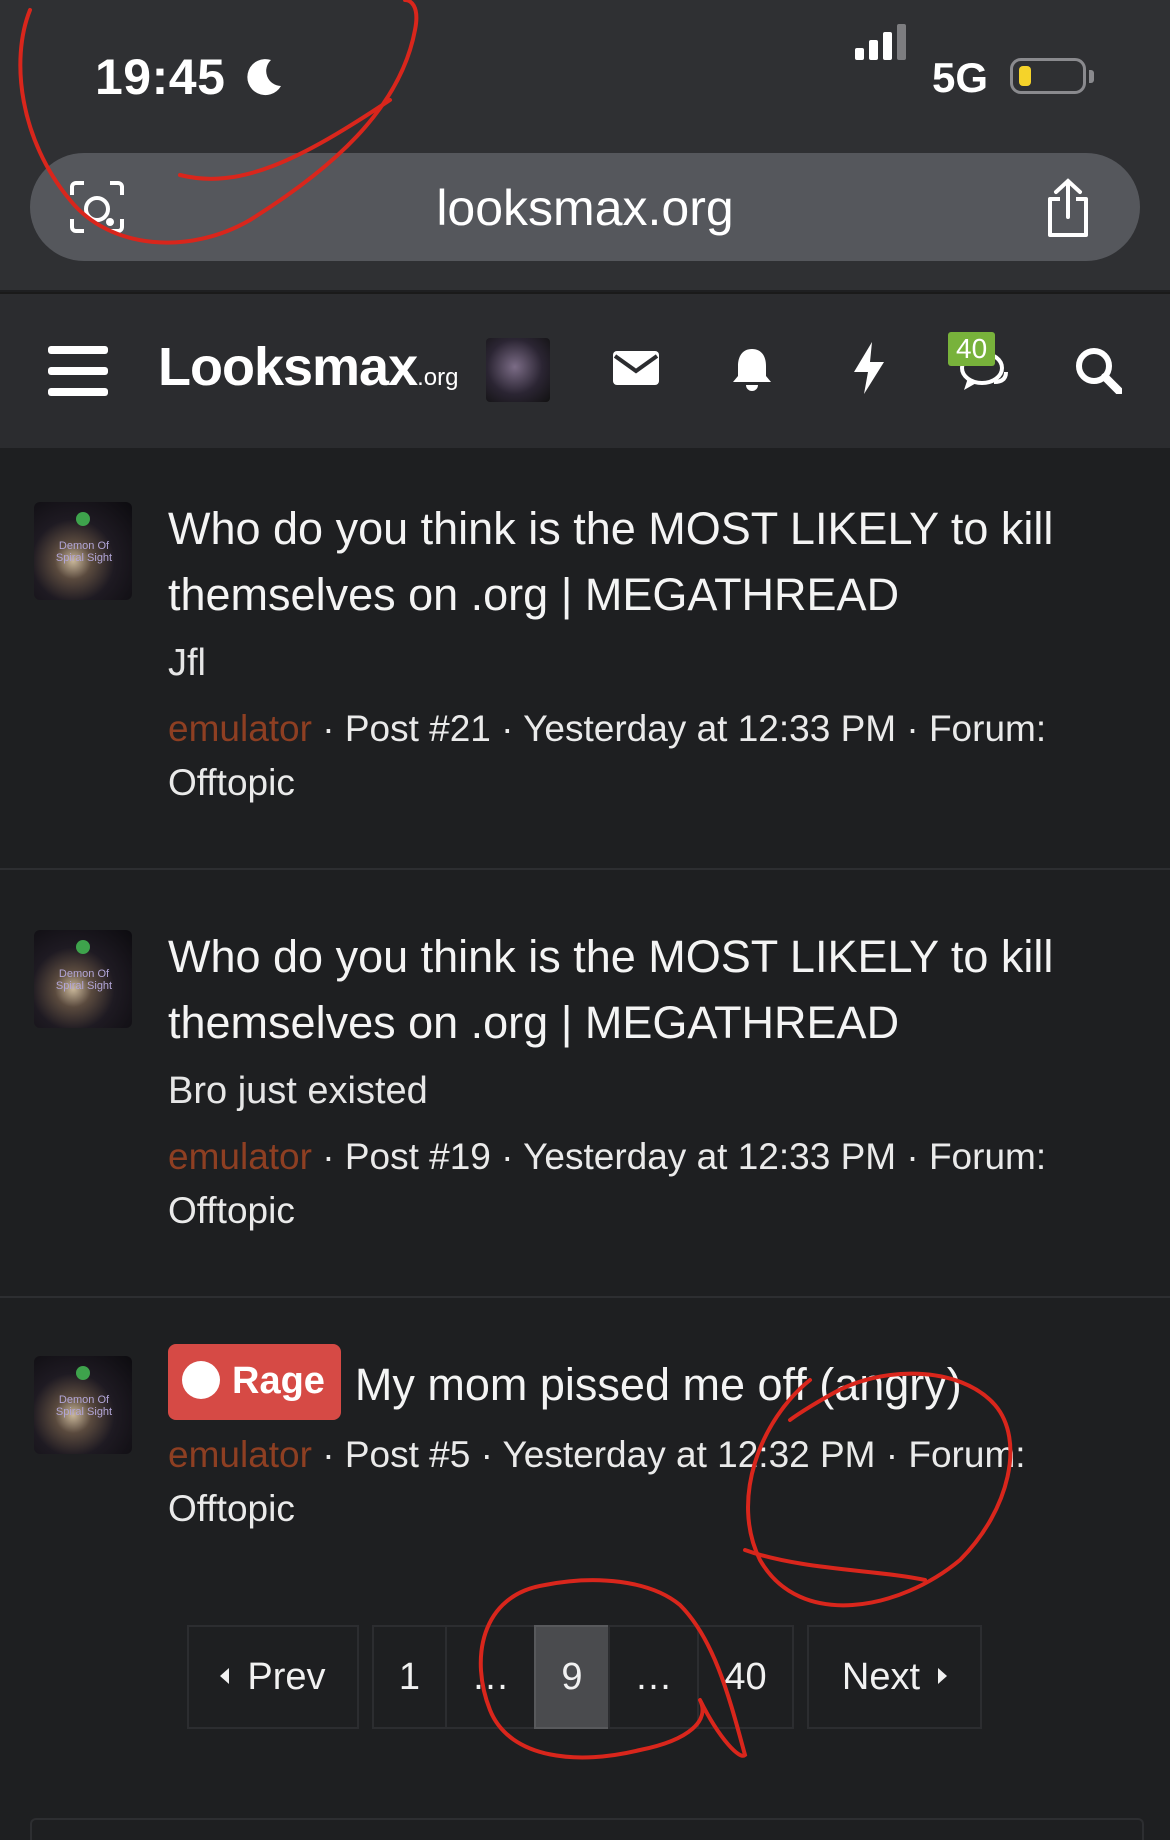 This screenshot has height=1840, width=1170. What do you see at coordinates (745, 1677) in the screenshot?
I see `page-link-last: 40` at bounding box center [745, 1677].